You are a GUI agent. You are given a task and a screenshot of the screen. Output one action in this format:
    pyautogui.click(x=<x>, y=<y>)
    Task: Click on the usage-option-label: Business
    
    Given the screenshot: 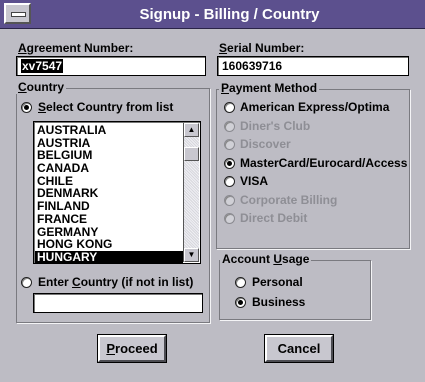 What is the action you would take?
    pyautogui.click(x=278, y=302)
    